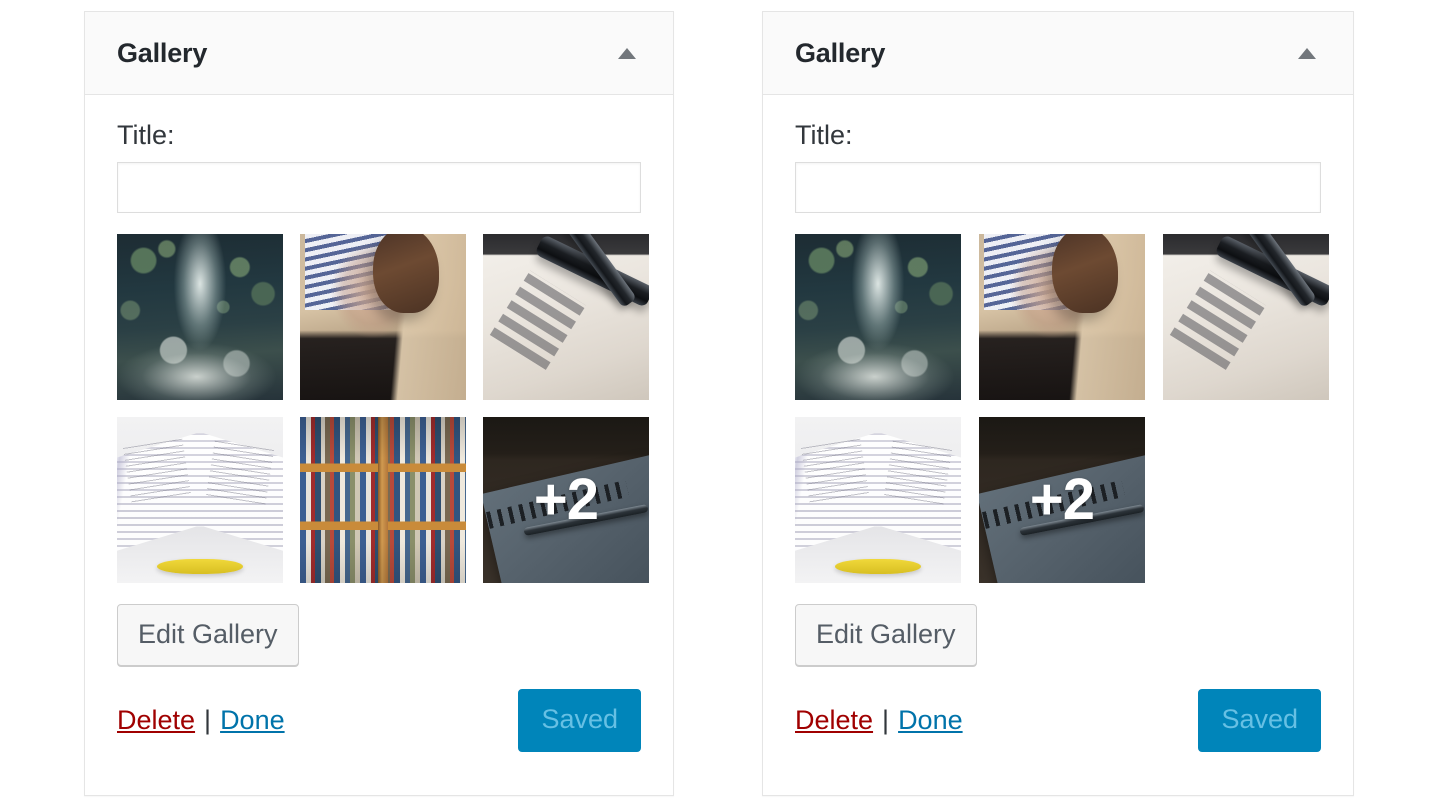  I want to click on widget-control-actions-2: Delete | Done Saved, so click(1058, 709).